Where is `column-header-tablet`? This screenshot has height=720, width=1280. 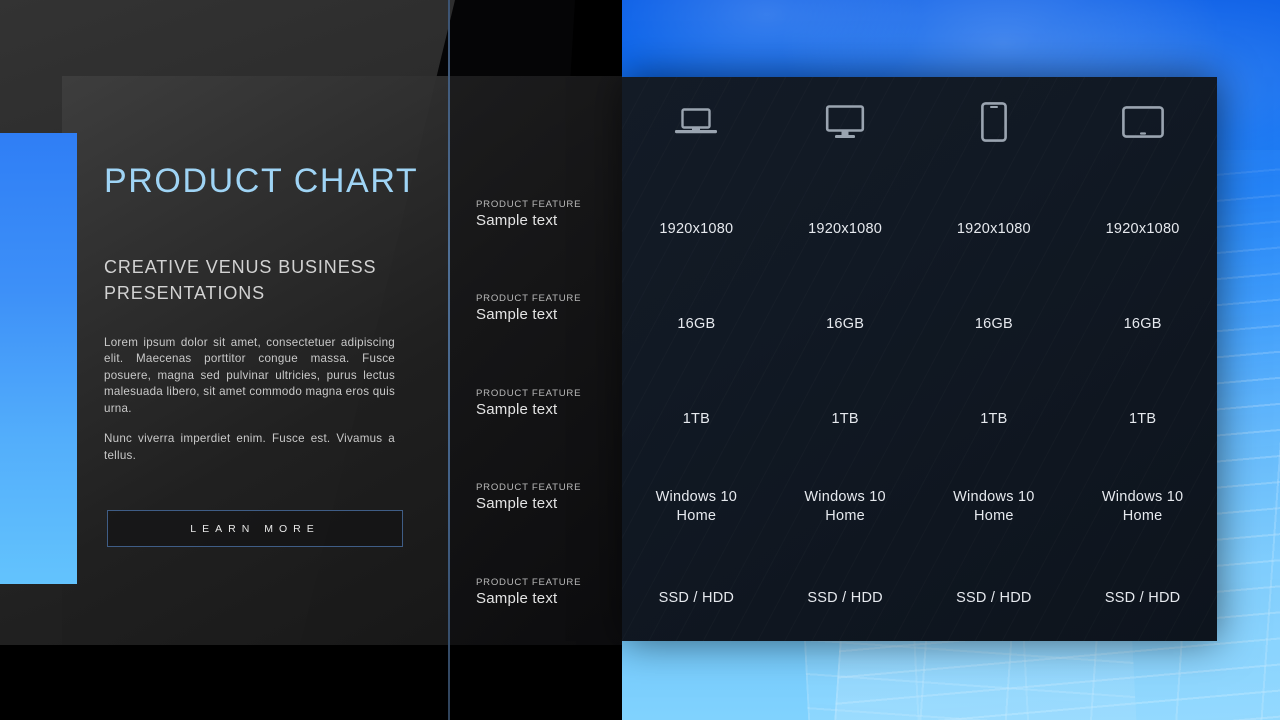 column-header-tablet is located at coordinates (1142, 122).